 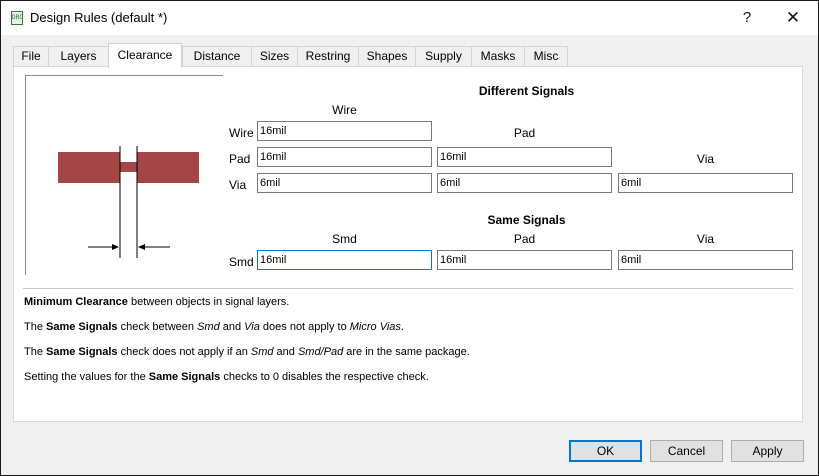 What do you see at coordinates (408, 288) in the screenshot?
I see `separator` at bounding box center [408, 288].